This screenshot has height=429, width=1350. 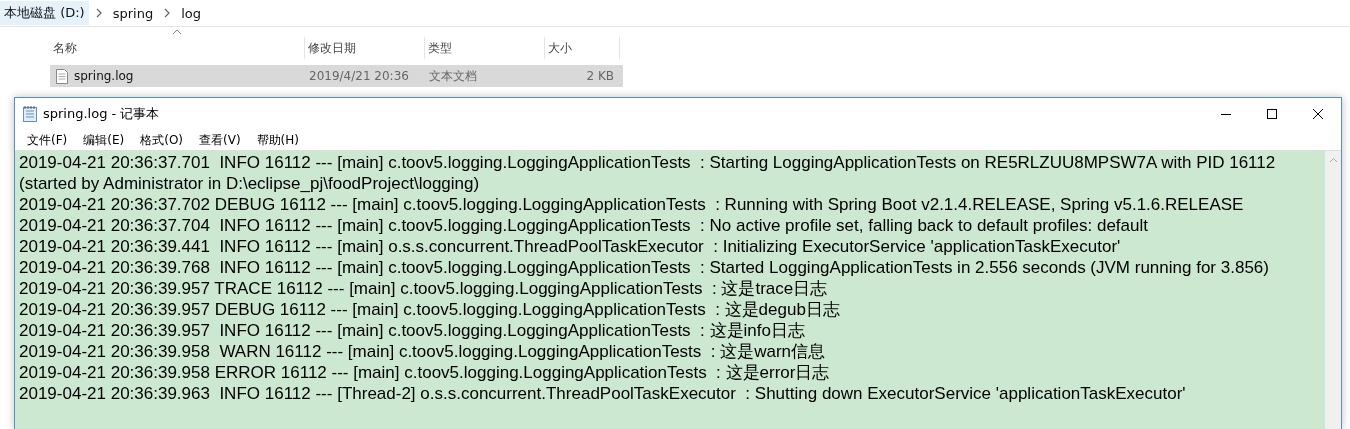 What do you see at coordinates (250, 183) in the screenshot?
I see `log-line: (started by Administrator in D:\eclipse_pj\foodProject\logging)` at bounding box center [250, 183].